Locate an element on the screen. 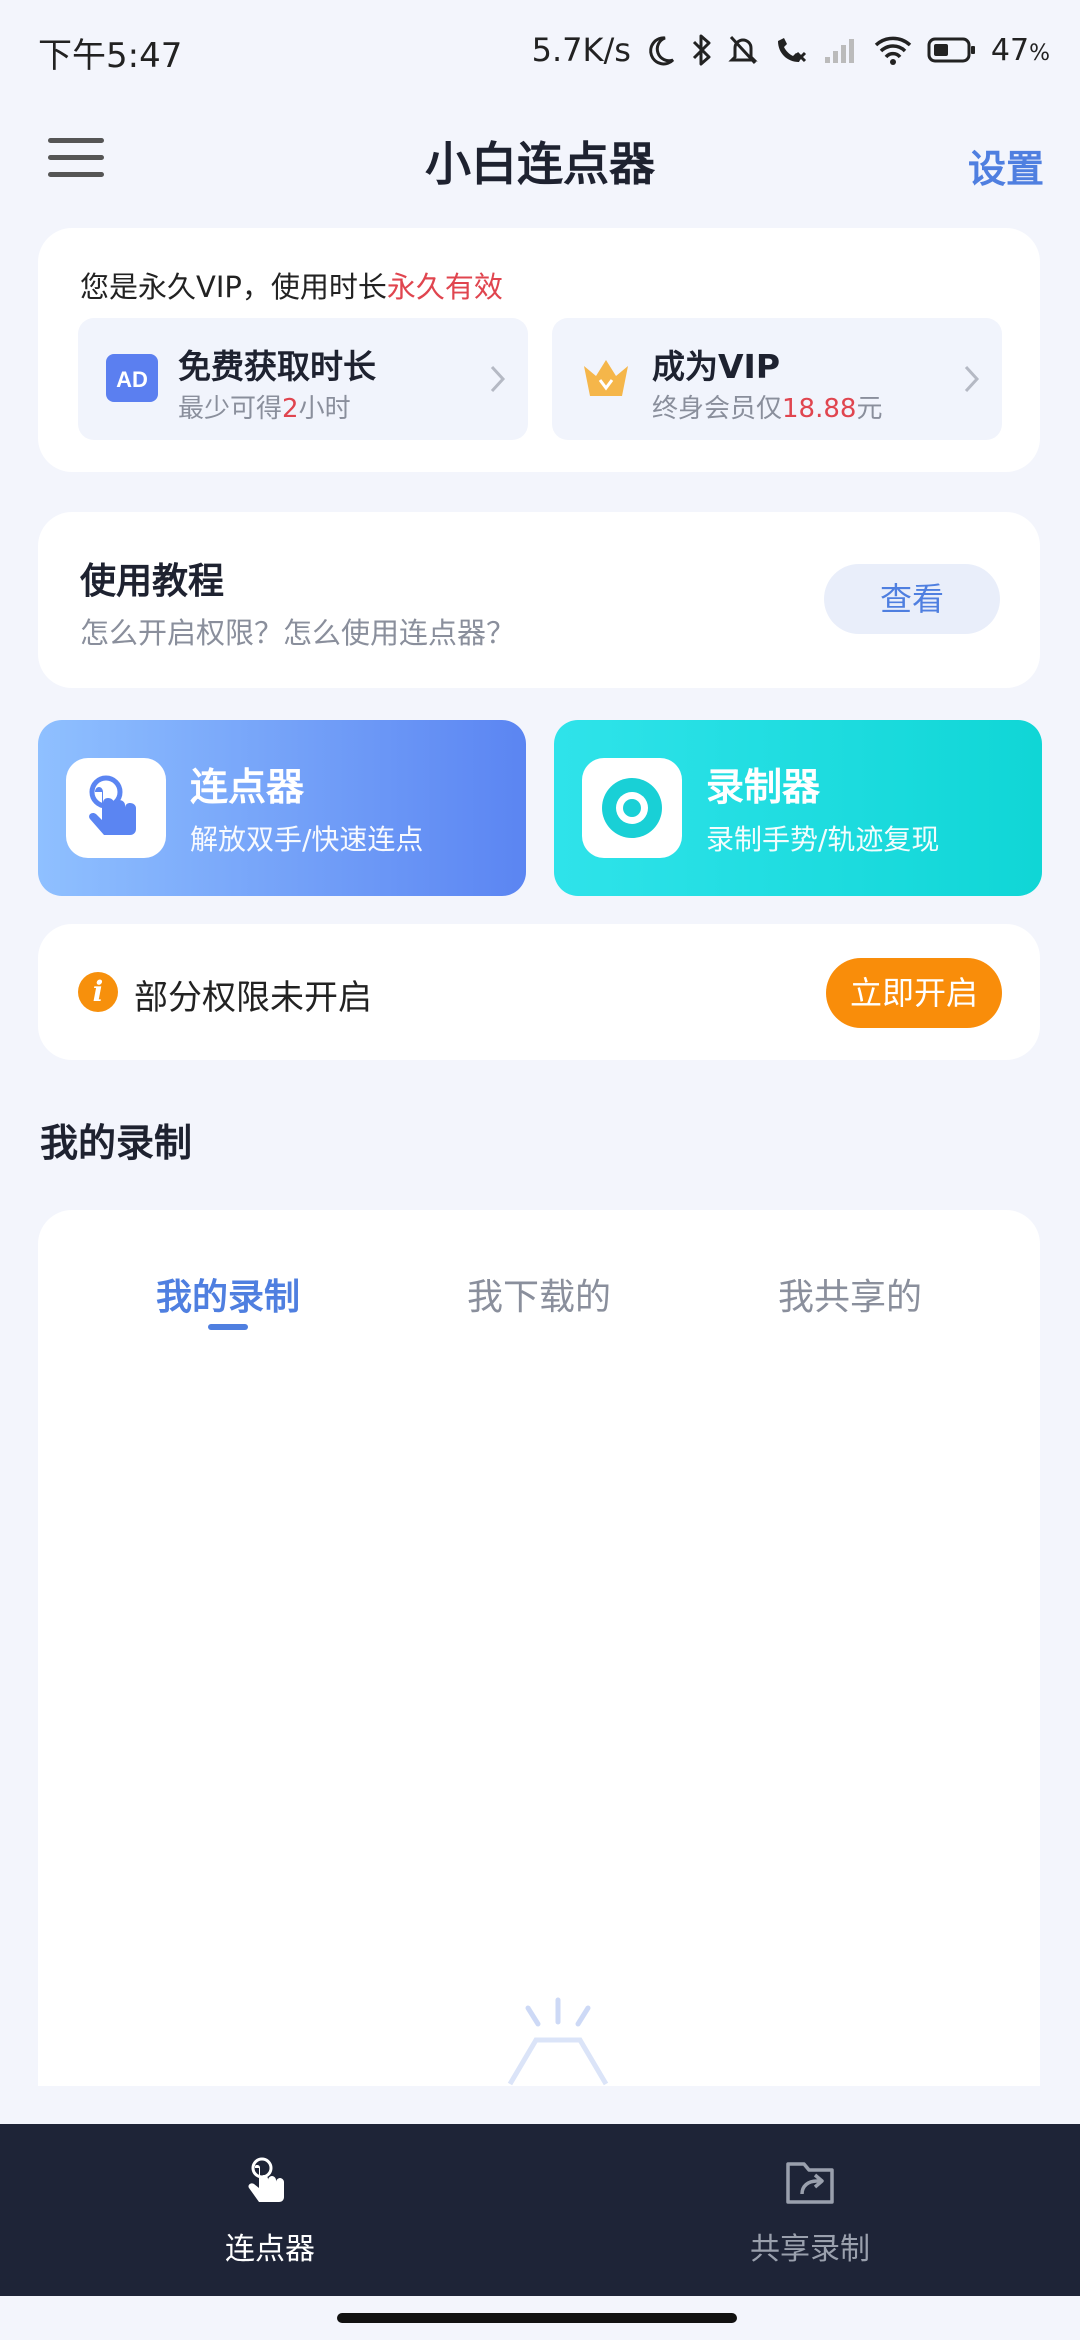  tutorial-card: 使用教程 怎么开启权限？怎么使用连点器？ 查看 is located at coordinates (539, 600).